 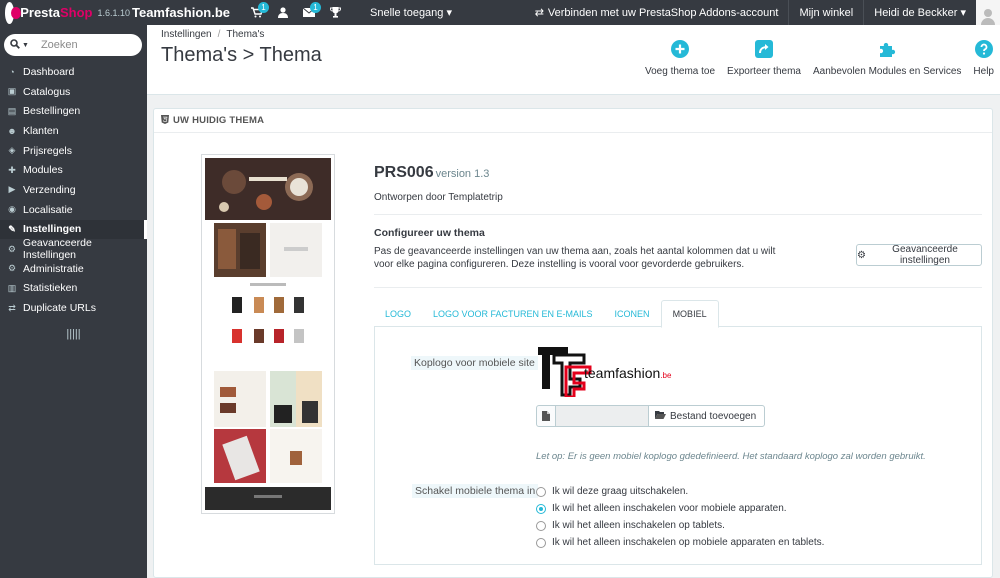 I want to click on catalog-icon: ▣, so click(x=12, y=91).